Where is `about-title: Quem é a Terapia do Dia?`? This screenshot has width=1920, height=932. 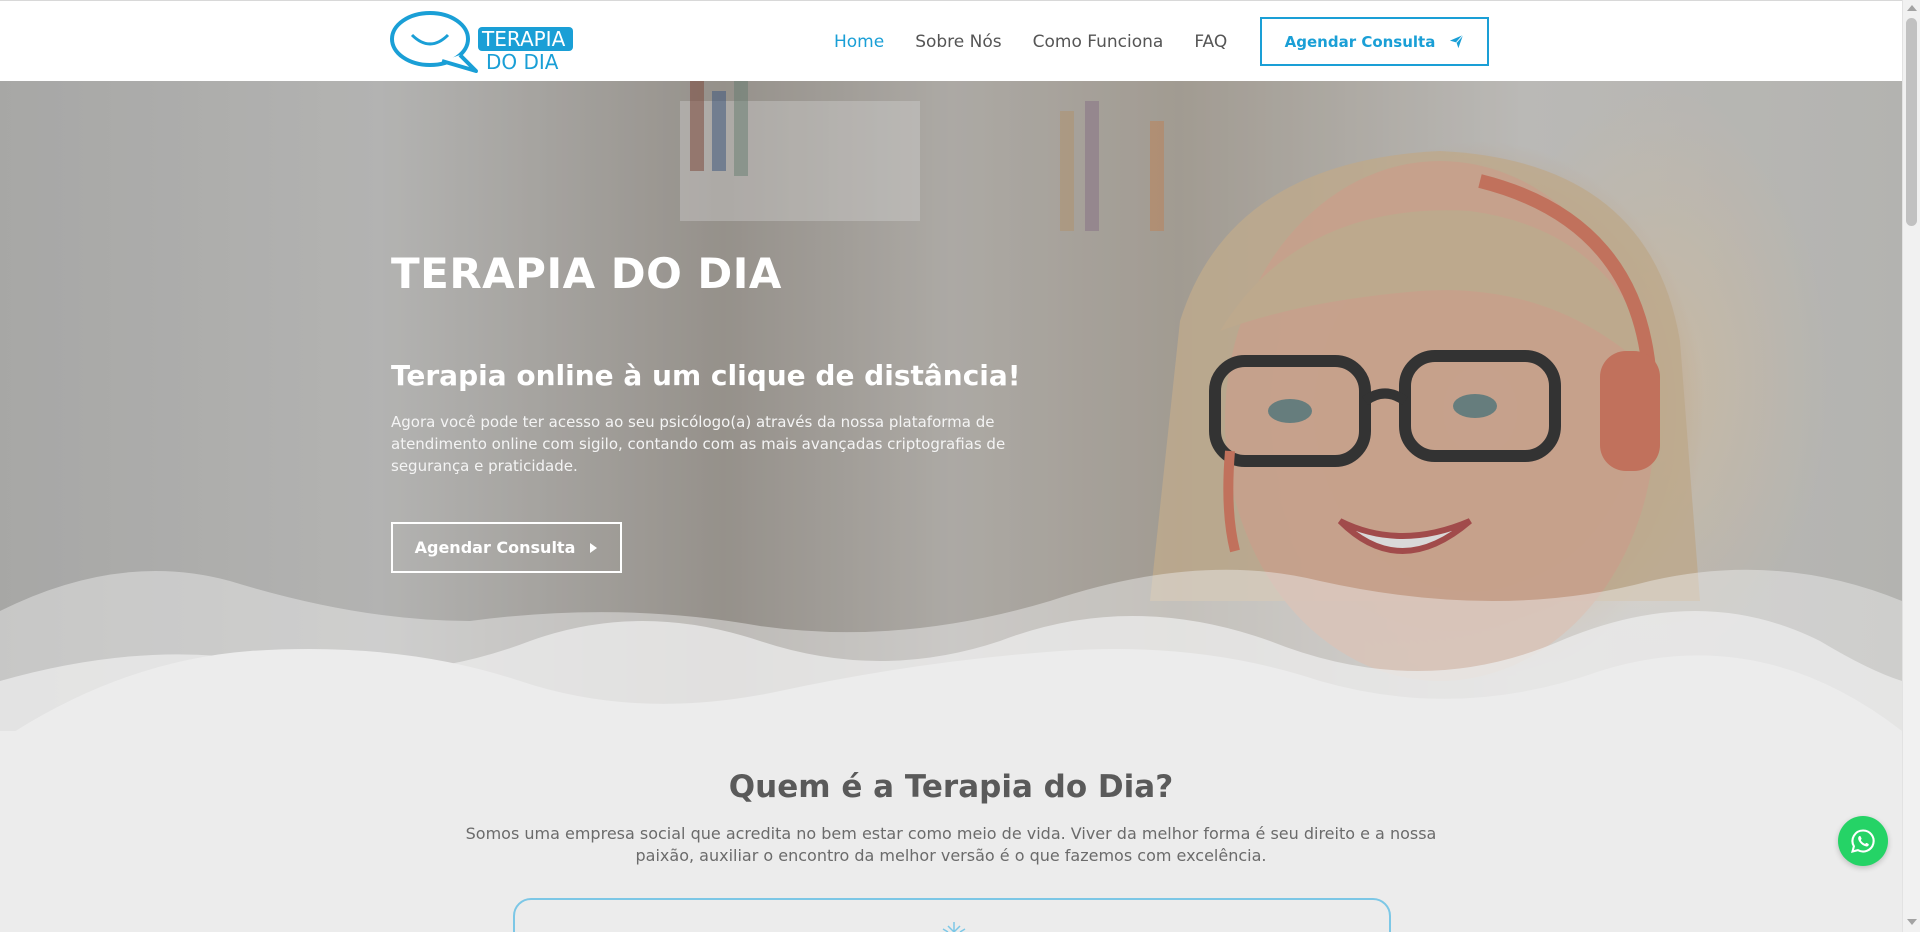 about-title: Quem é a Terapia do Dia? is located at coordinates (951, 787).